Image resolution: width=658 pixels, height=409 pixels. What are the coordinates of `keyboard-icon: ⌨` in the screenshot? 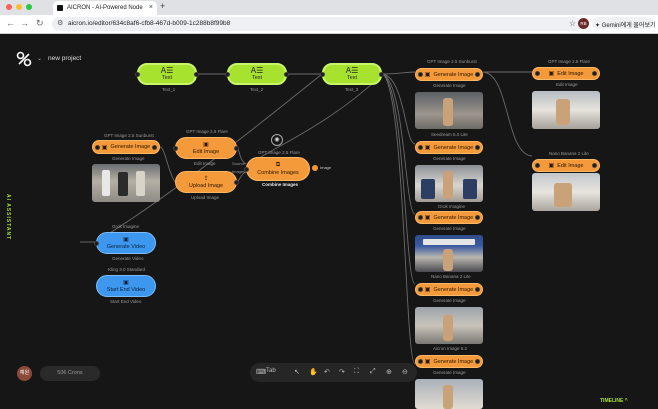 It's located at (261, 372).